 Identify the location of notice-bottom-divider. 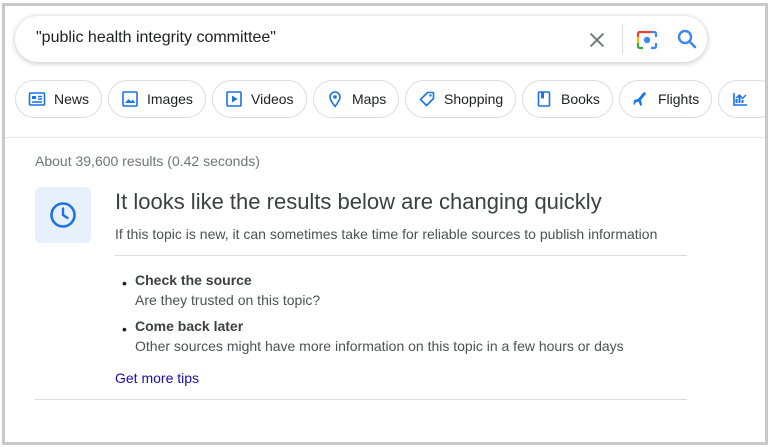
(361, 399).